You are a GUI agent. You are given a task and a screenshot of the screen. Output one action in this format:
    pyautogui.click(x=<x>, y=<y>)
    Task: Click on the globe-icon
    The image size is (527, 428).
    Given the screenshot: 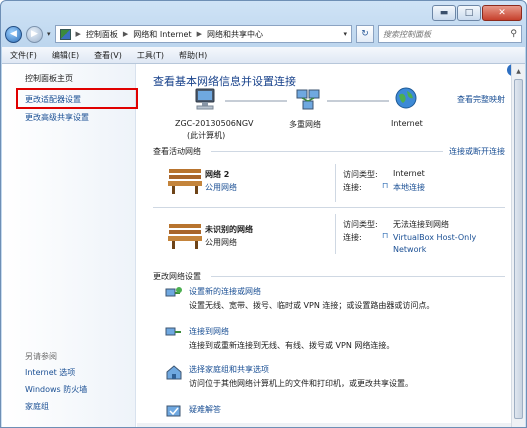 What is the action you would take?
    pyautogui.click(x=406, y=98)
    